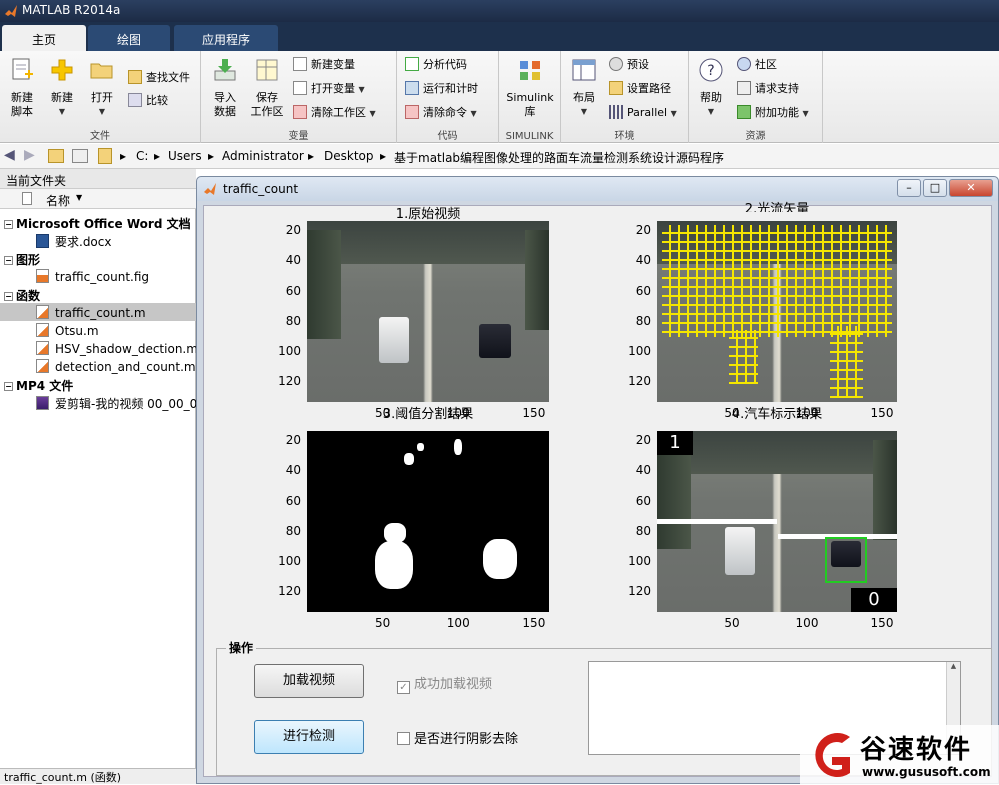 This screenshot has width=999, height=785. I want to click on find-files-label: 查找文件, so click(168, 77).